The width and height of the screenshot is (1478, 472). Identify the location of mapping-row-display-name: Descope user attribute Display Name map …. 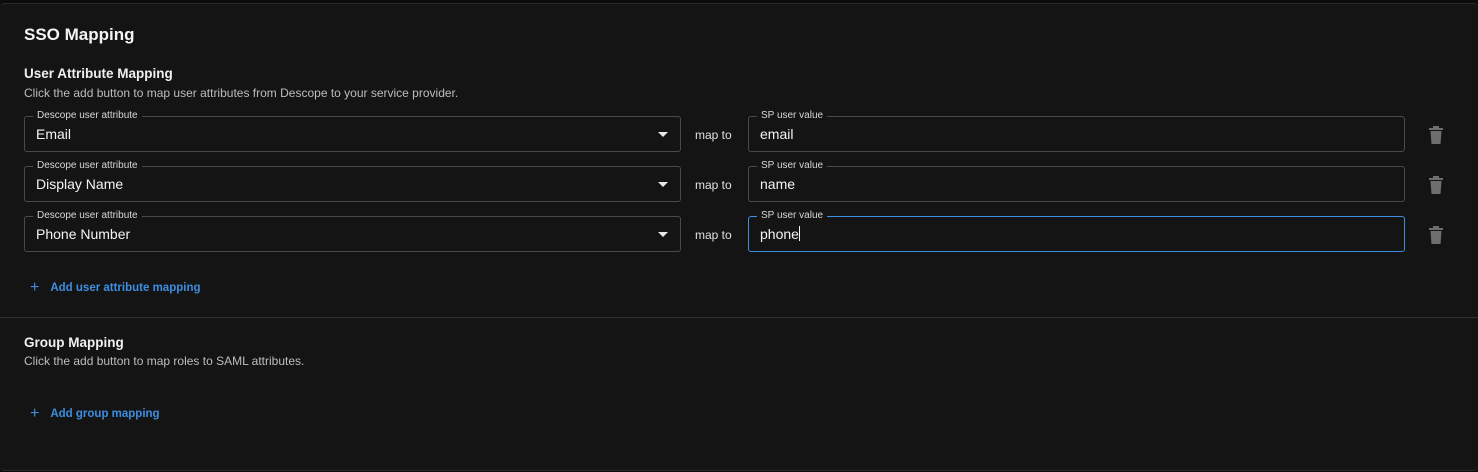
(739, 181).